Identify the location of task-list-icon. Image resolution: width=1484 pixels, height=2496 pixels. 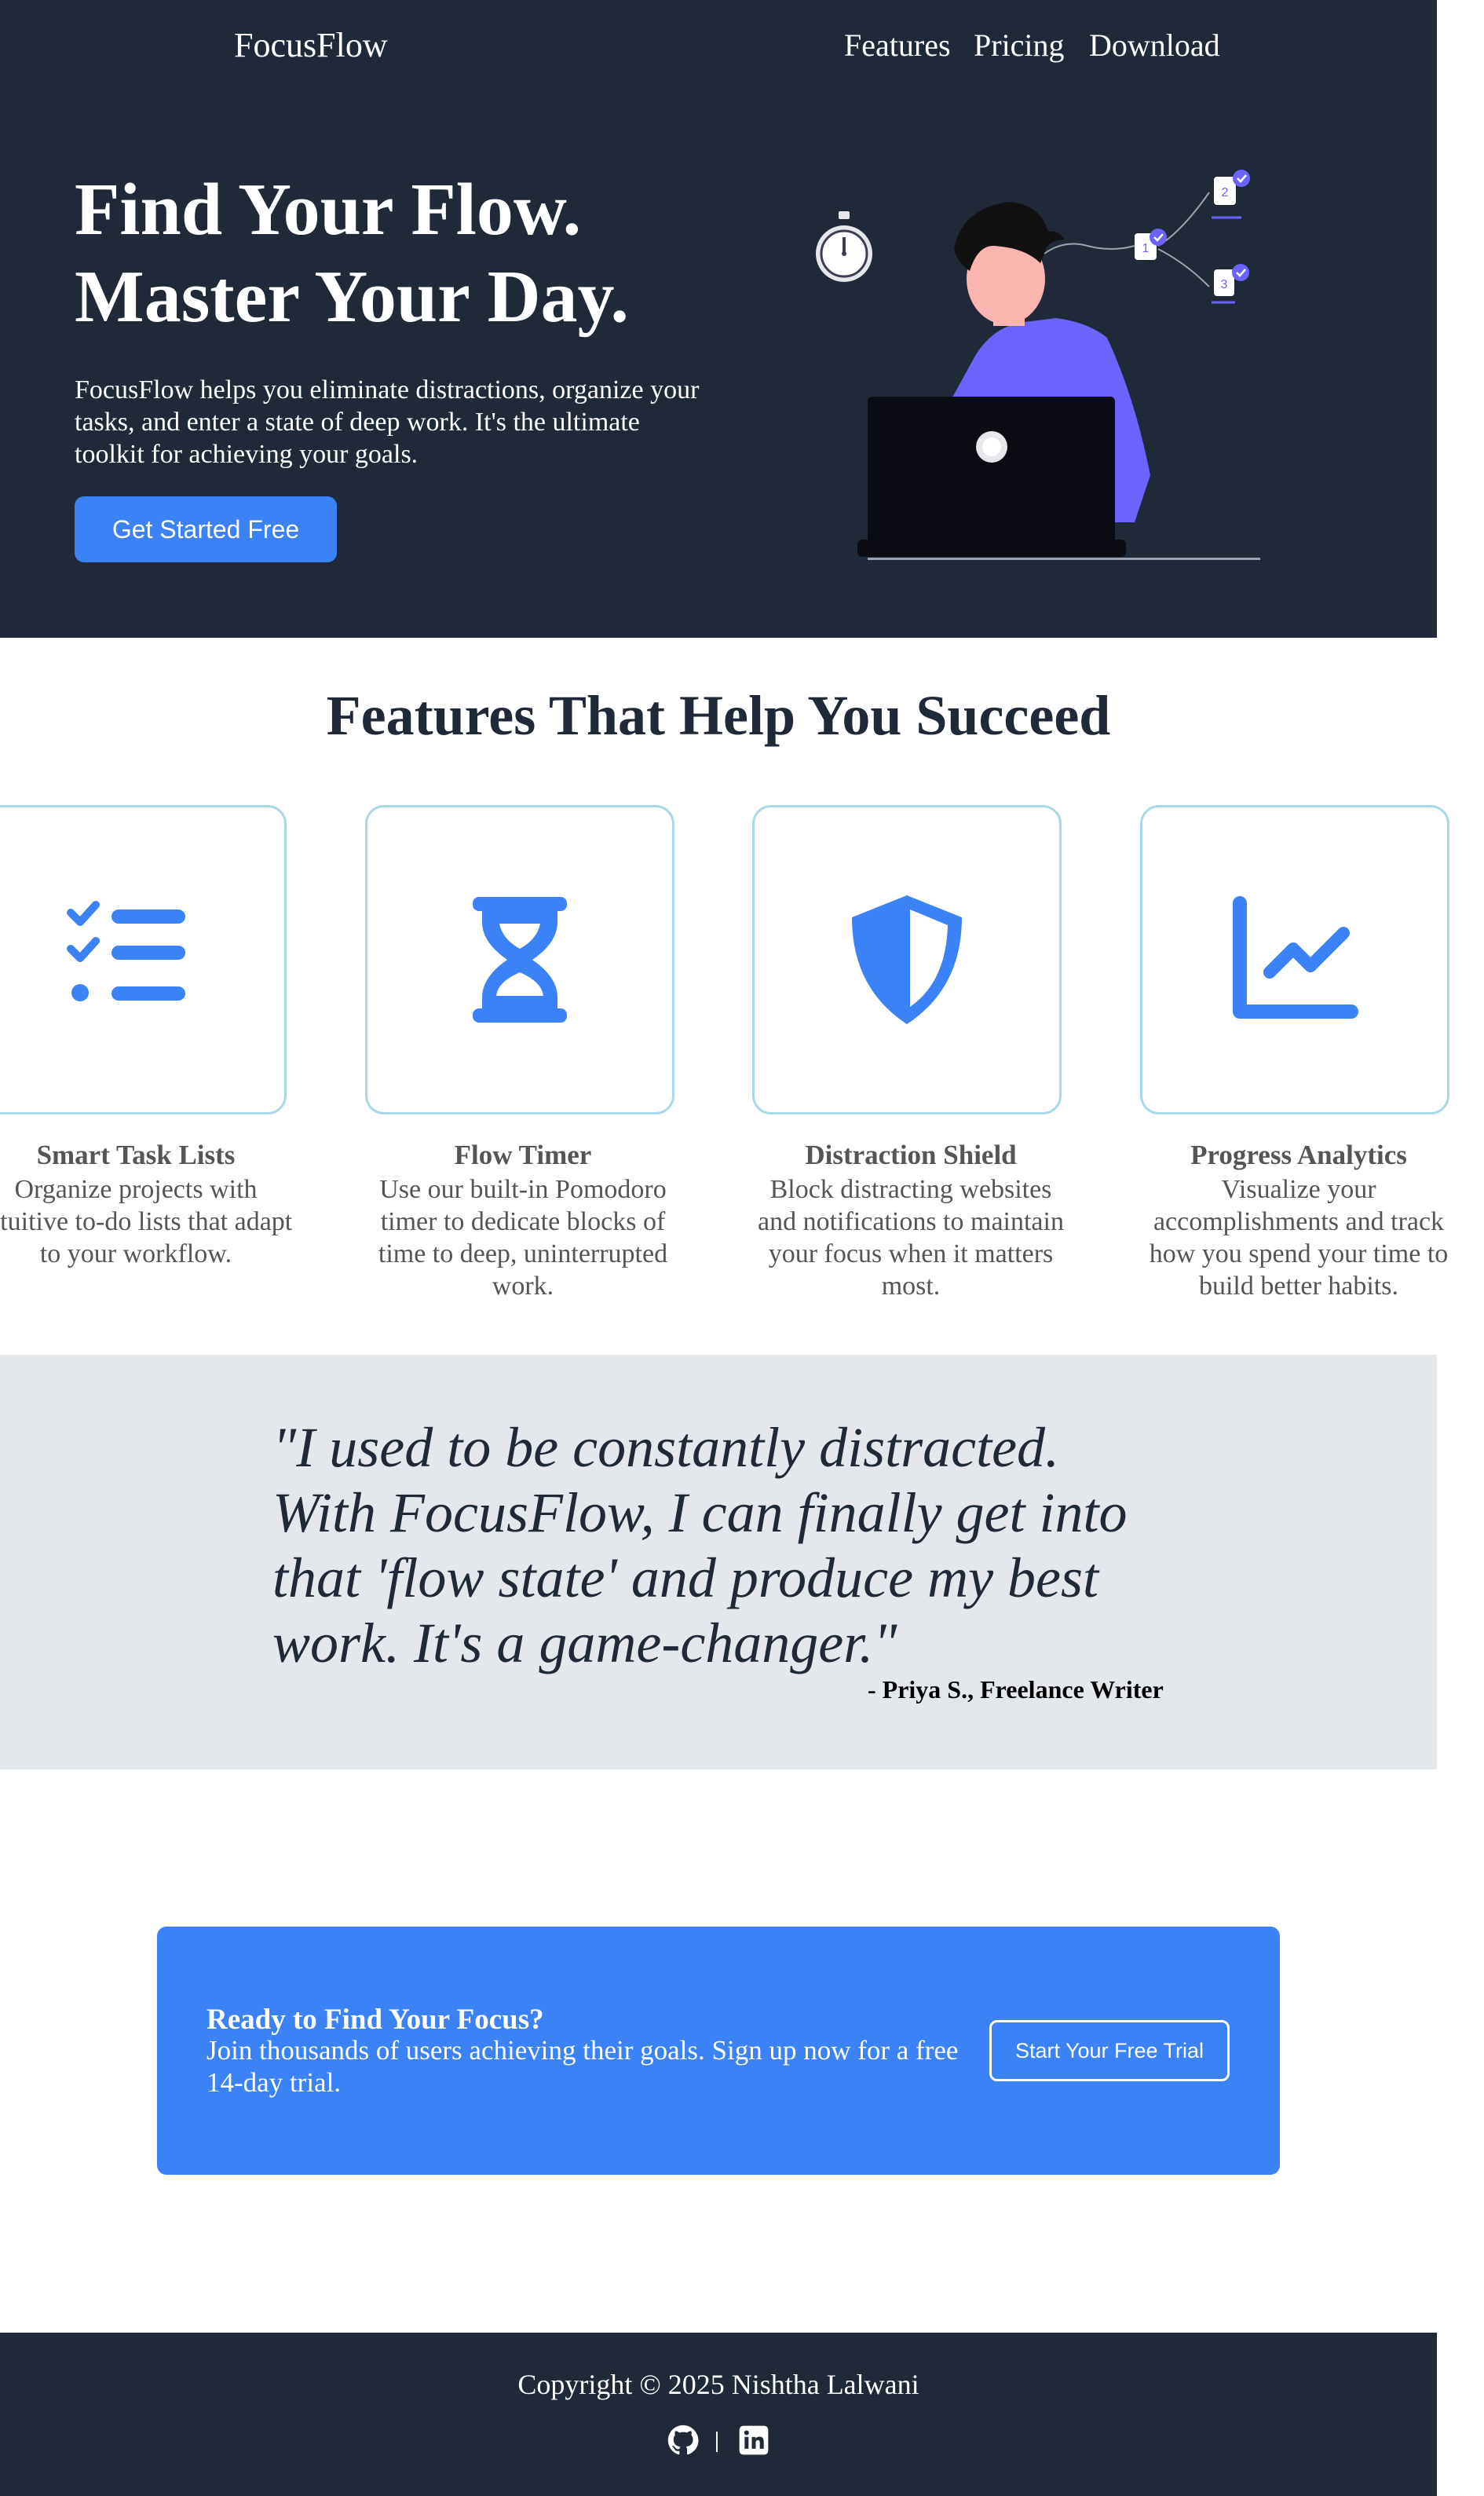
(126, 951).